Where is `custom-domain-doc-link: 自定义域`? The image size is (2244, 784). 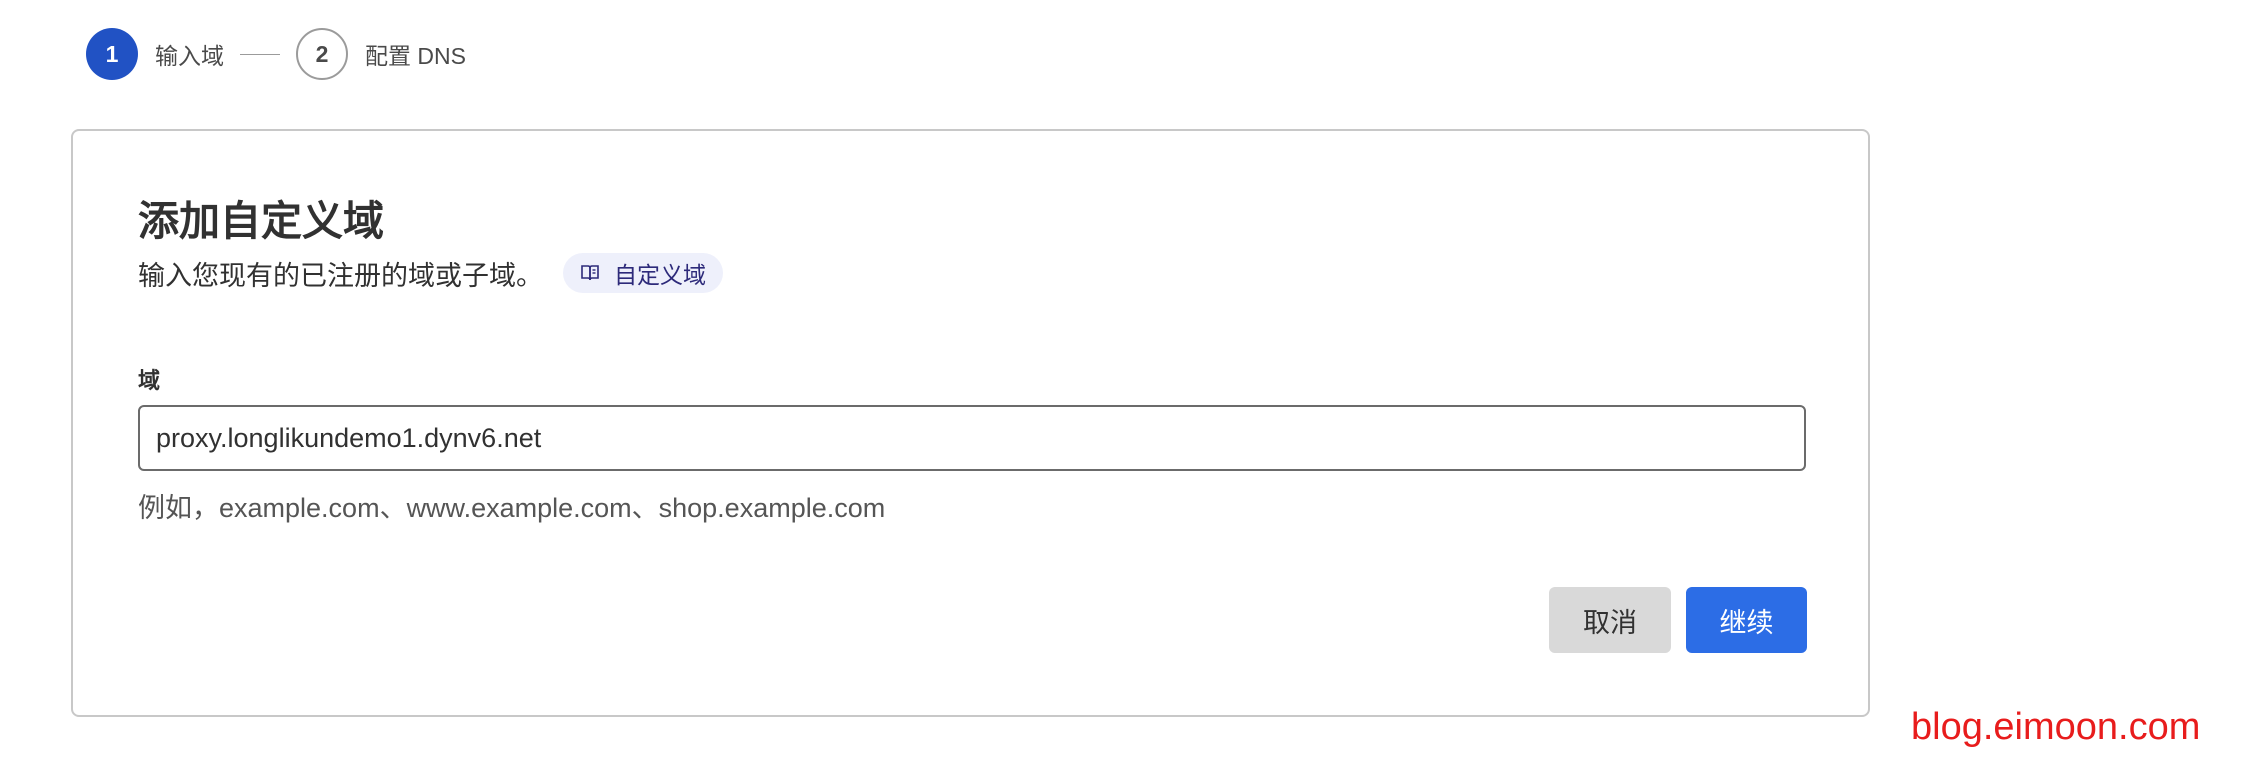 custom-domain-doc-link: 自定义域 is located at coordinates (643, 273).